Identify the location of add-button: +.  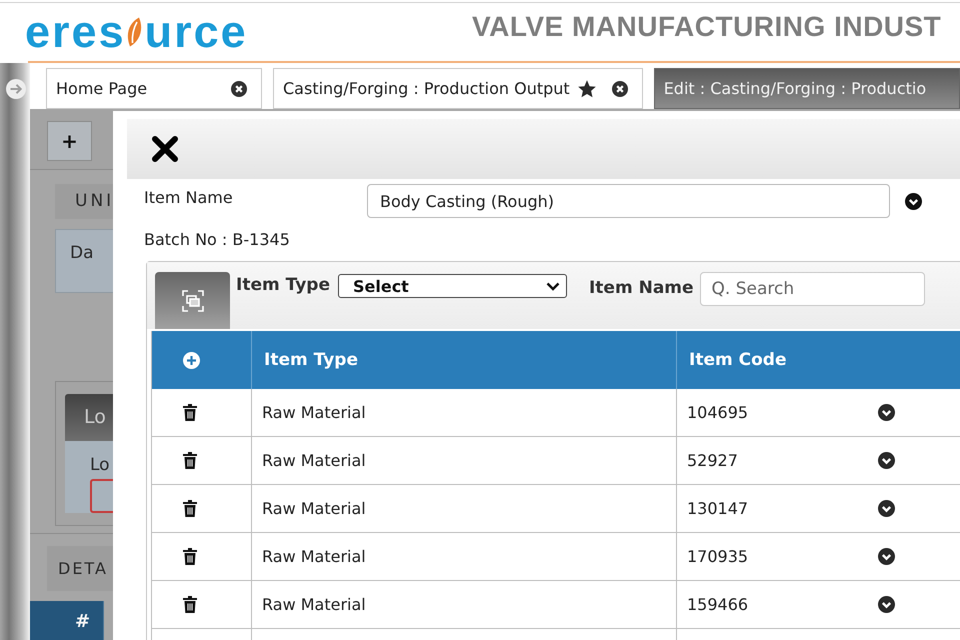
(69, 141).